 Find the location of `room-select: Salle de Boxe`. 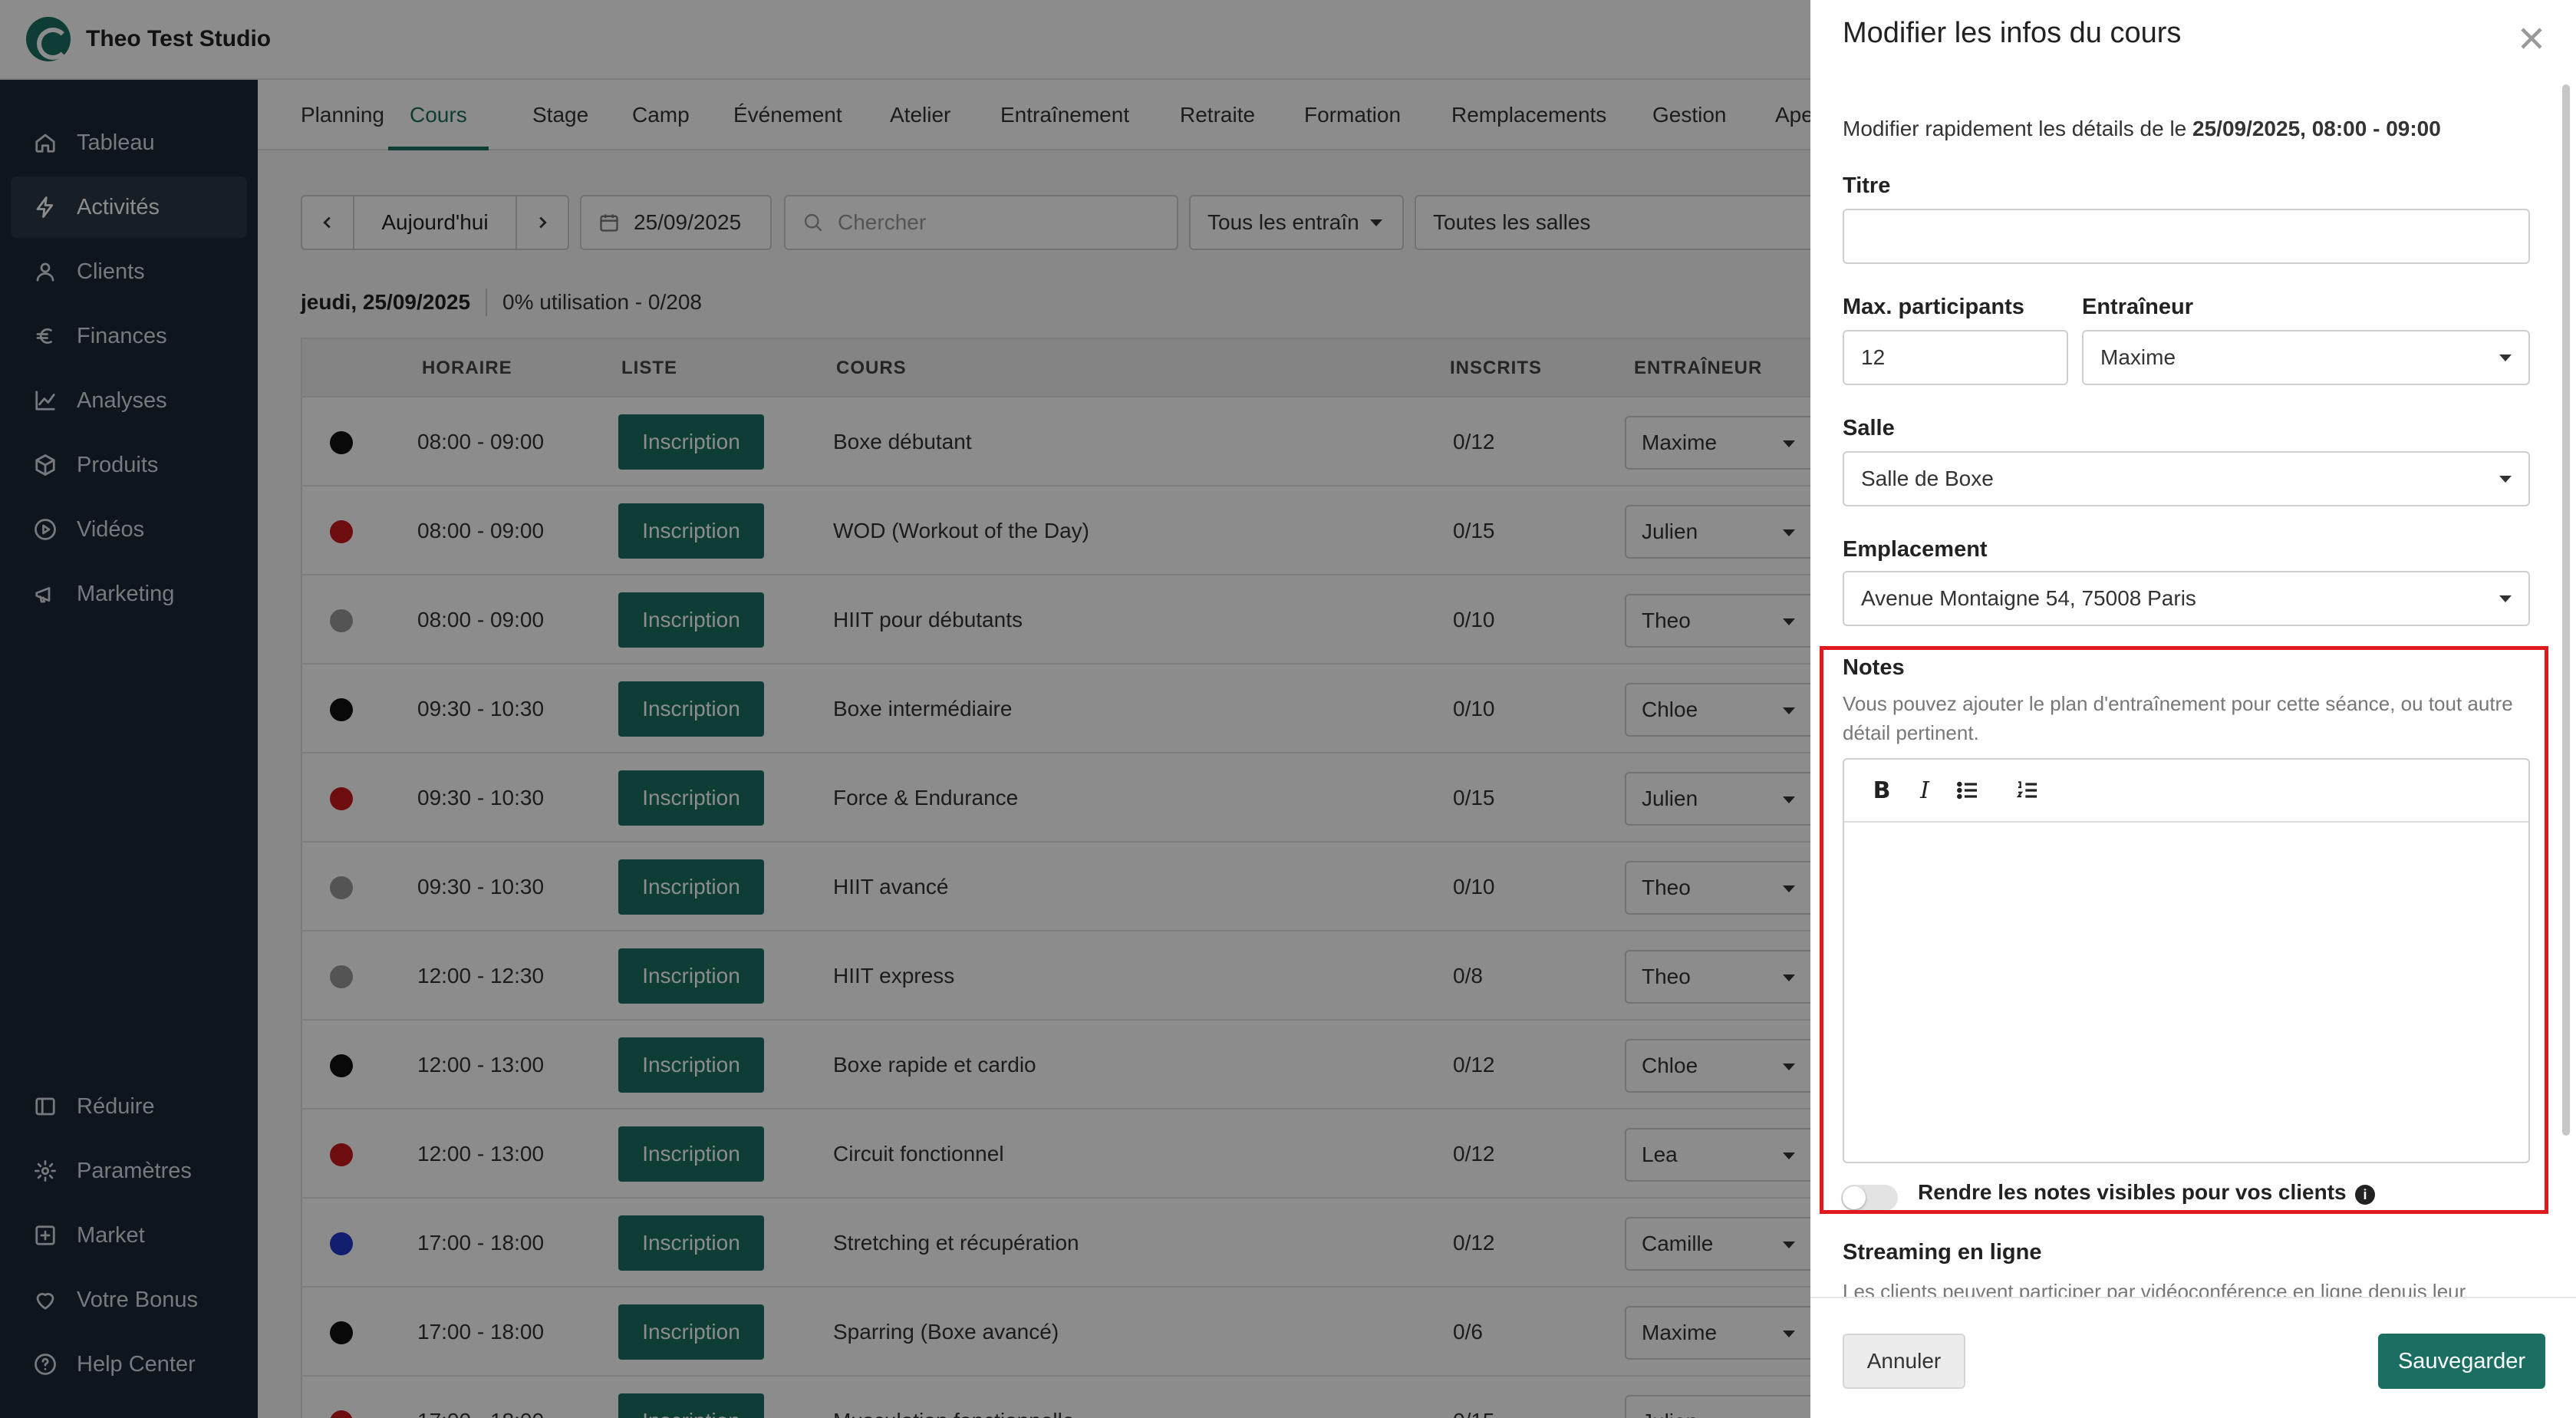

room-select: Salle de Boxe is located at coordinates (2186, 478).